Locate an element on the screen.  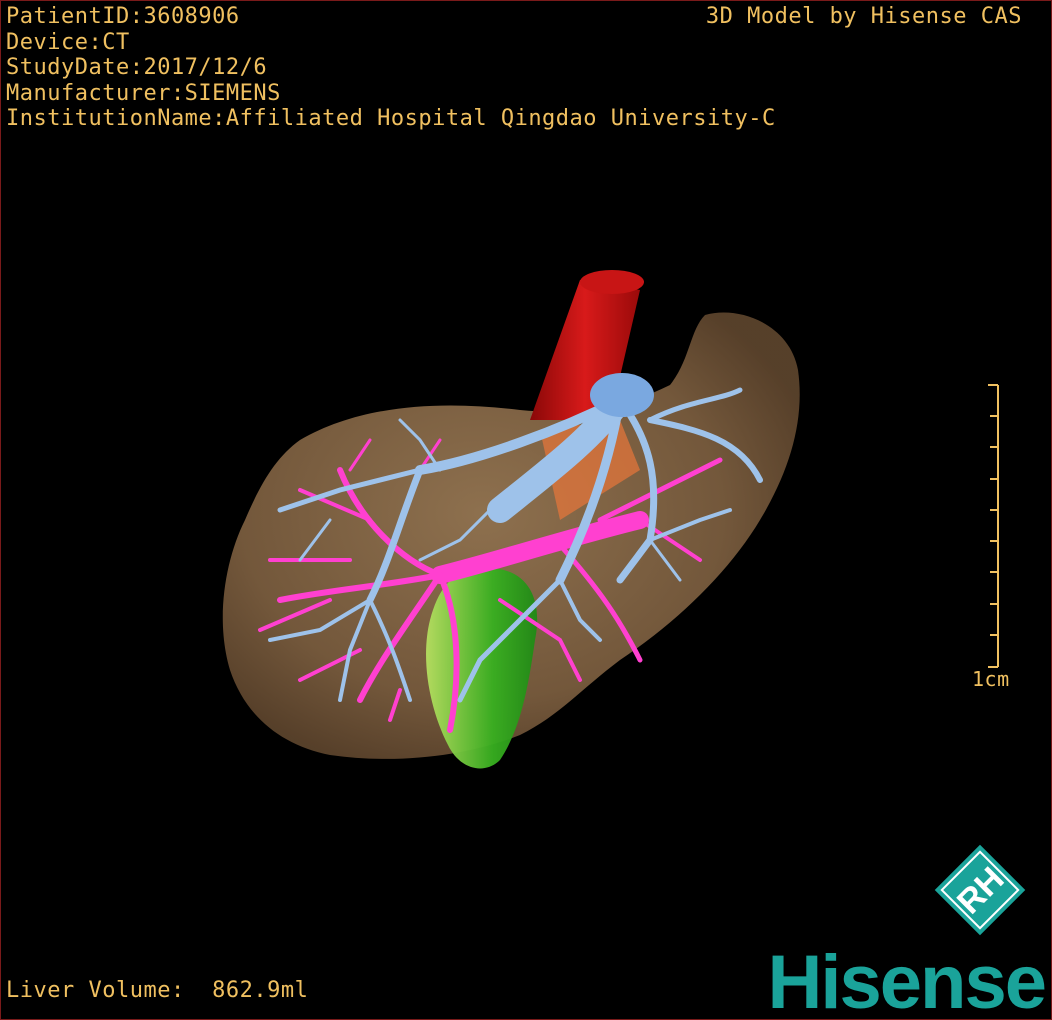
rh-logo-mark: RH is located at coordinates (980, 890).